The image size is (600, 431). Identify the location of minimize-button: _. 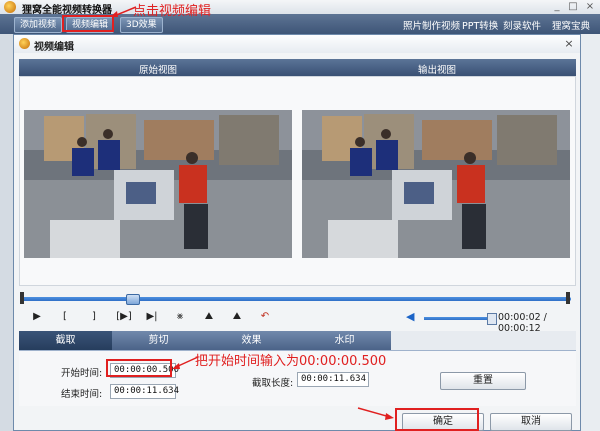
(557, 7).